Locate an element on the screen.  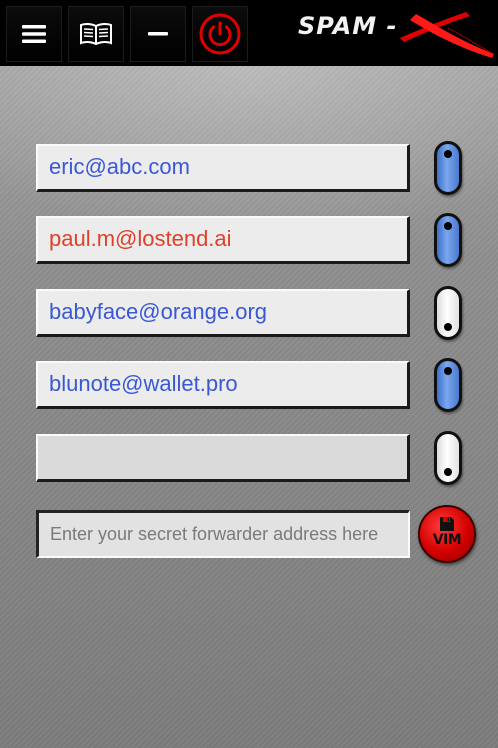
secret-forwarder-input is located at coordinates (223, 534).